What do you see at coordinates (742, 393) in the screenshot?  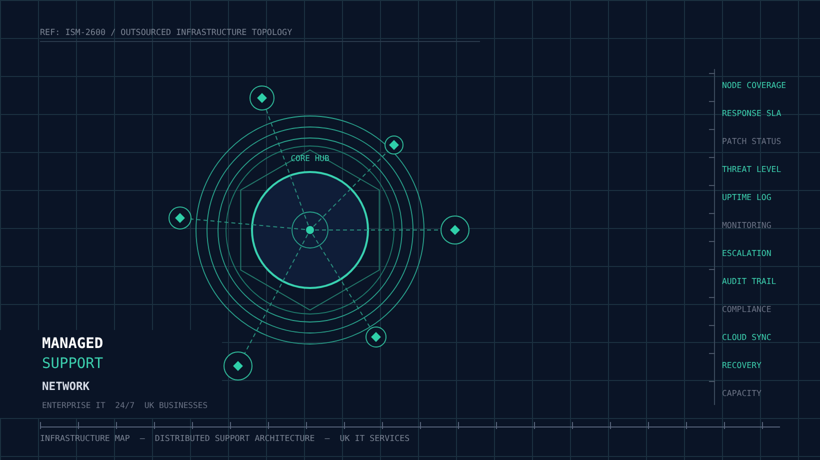 I see `metric-label: CAPACITY` at bounding box center [742, 393].